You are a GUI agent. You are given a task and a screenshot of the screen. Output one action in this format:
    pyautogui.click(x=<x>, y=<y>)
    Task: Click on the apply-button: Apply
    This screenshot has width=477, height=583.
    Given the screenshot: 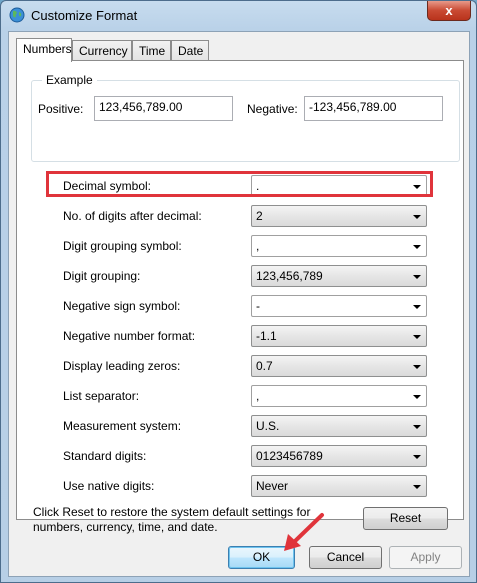 What is the action you would take?
    pyautogui.click(x=425, y=557)
    